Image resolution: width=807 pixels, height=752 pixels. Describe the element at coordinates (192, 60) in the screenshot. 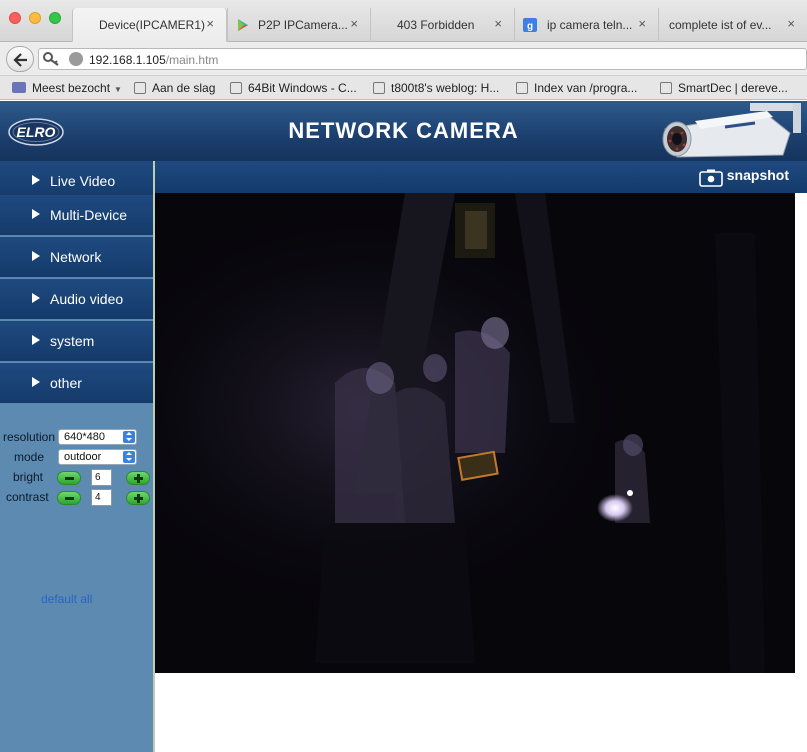

I see `url-path: /main.htm` at that location.